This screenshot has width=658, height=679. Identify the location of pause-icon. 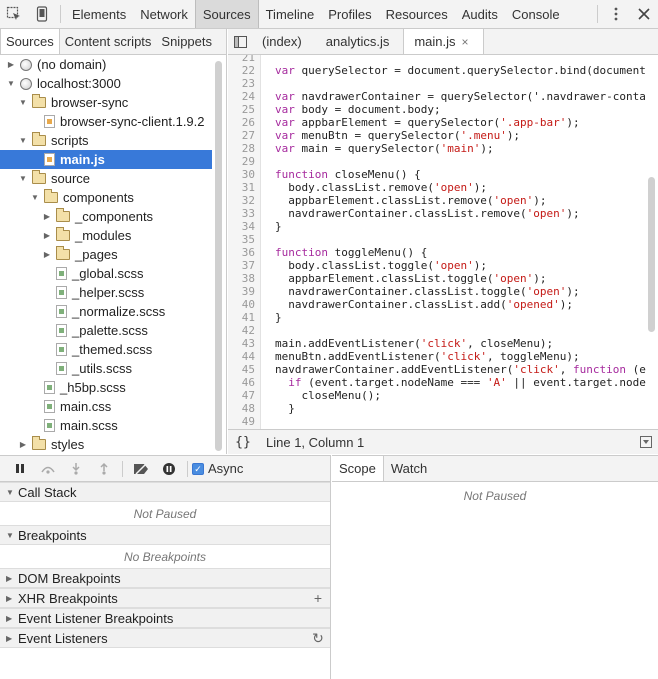
(20, 469).